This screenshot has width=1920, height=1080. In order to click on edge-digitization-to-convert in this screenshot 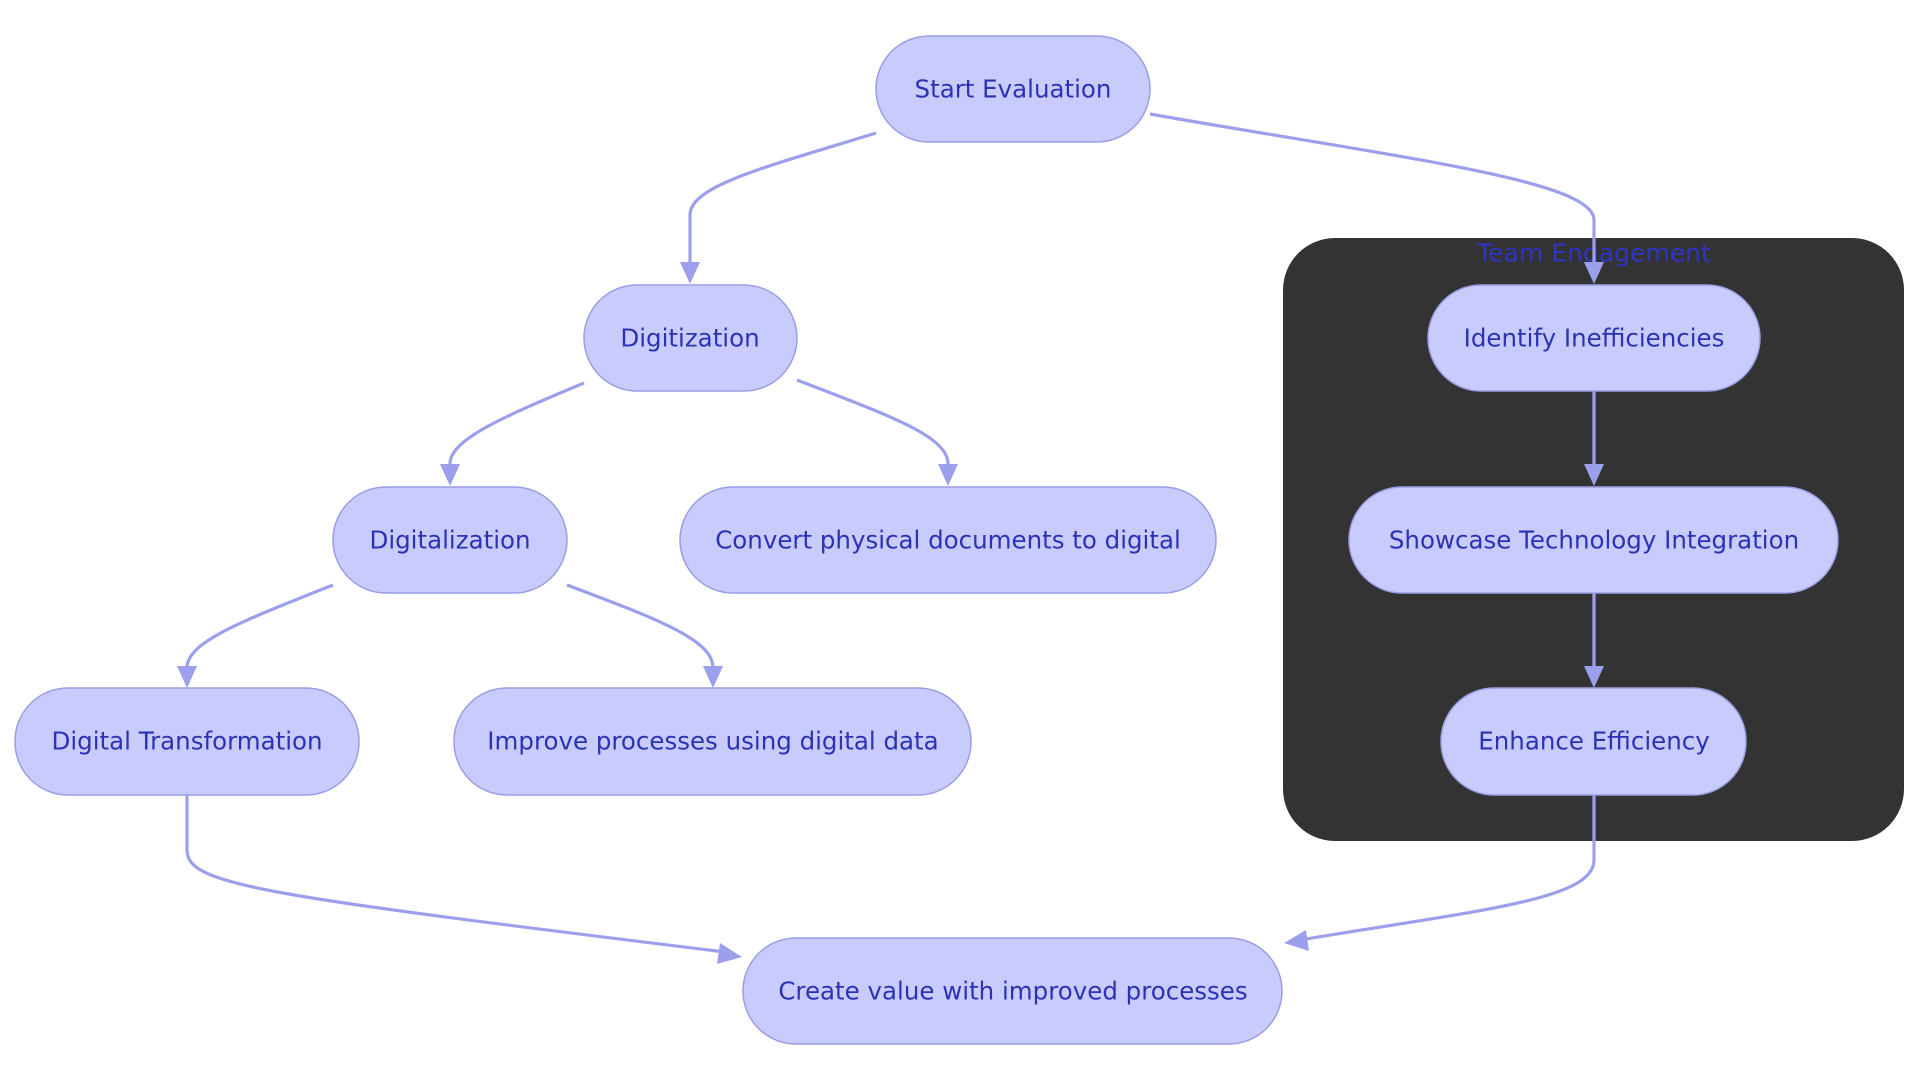, I will do `click(873, 426)`.